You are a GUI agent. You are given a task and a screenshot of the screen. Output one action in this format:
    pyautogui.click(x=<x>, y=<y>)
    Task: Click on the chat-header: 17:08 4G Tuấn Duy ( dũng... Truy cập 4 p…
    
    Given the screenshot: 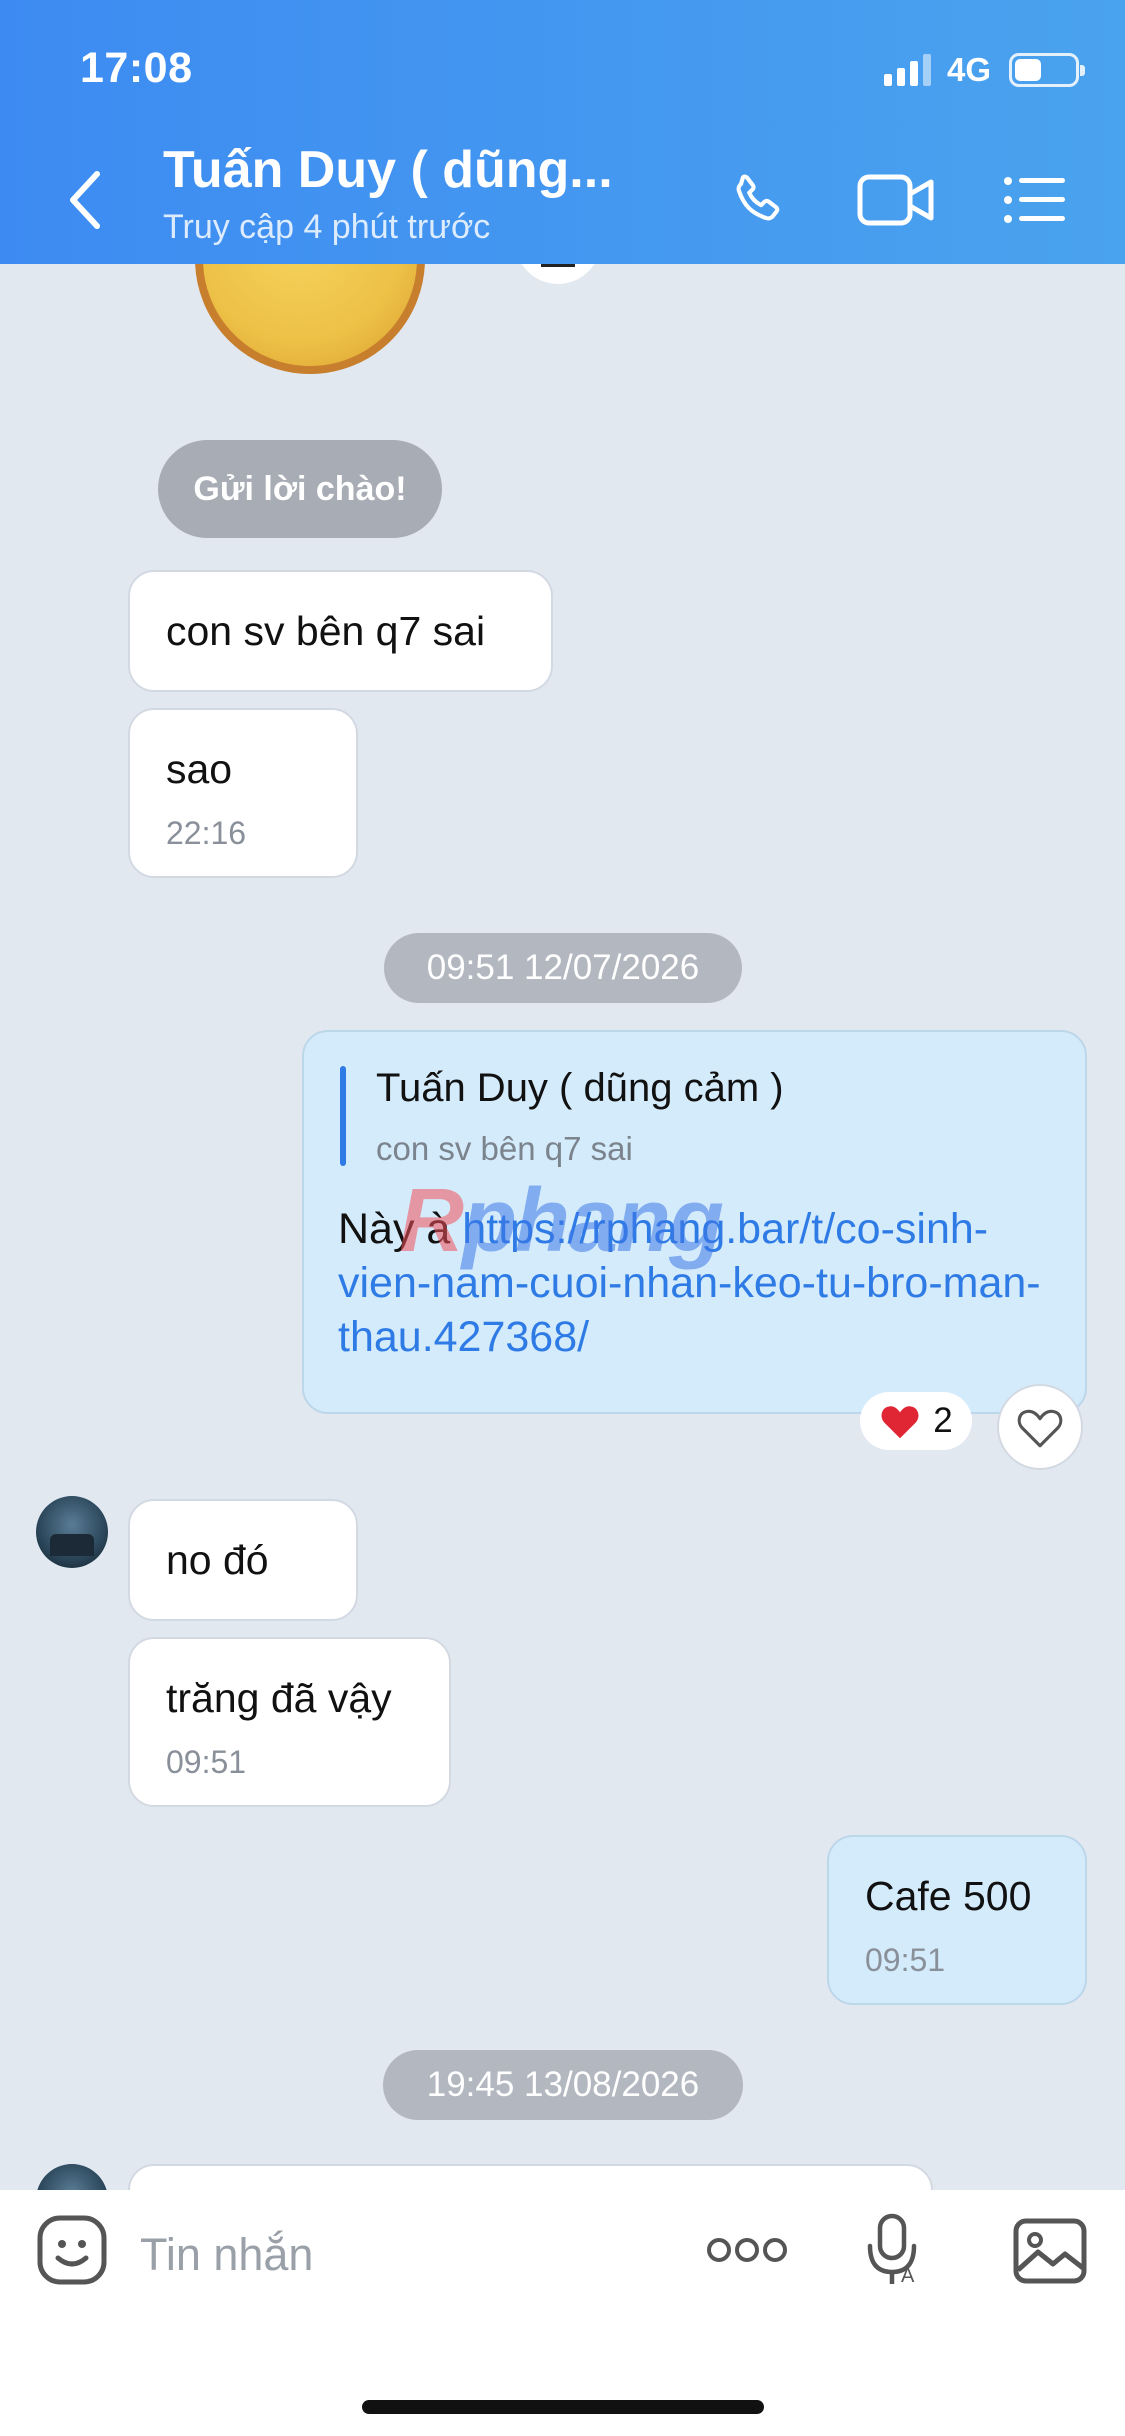 What is the action you would take?
    pyautogui.click(x=562, y=132)
    